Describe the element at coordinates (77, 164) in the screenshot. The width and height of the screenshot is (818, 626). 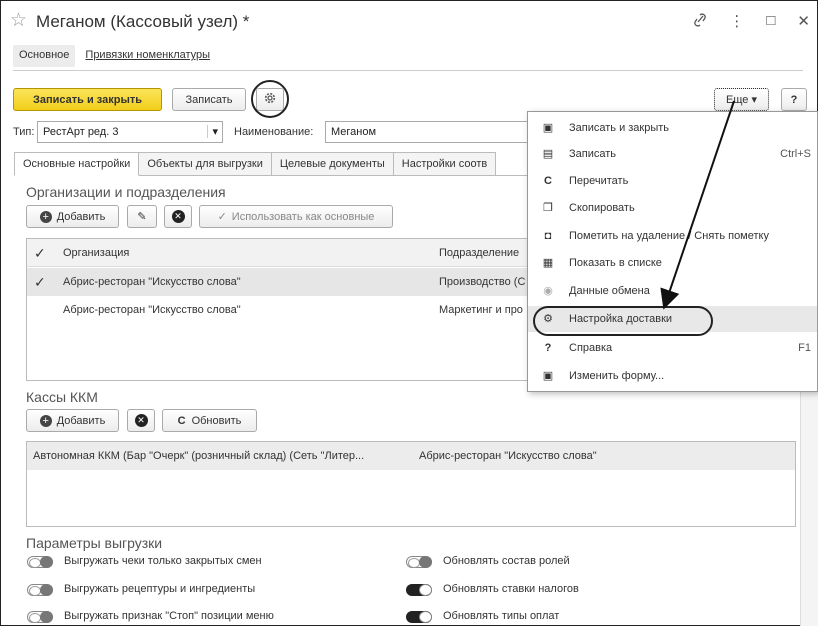
I see `tab-main-settings: Основные настройки` at that location.